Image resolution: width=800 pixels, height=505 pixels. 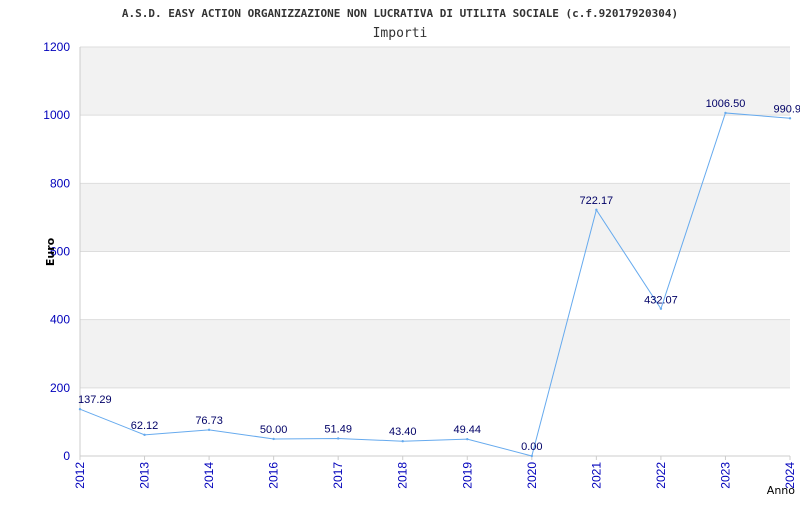 I want to click on data-label: 1006.50, so click(x=726, y=104).